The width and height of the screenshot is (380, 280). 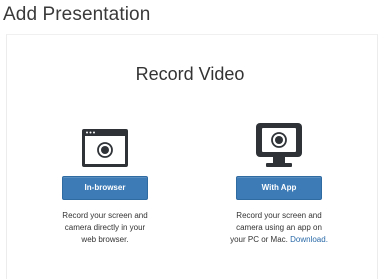 I want to click on page-title: Add Presentation, so click(x=77, y=14).